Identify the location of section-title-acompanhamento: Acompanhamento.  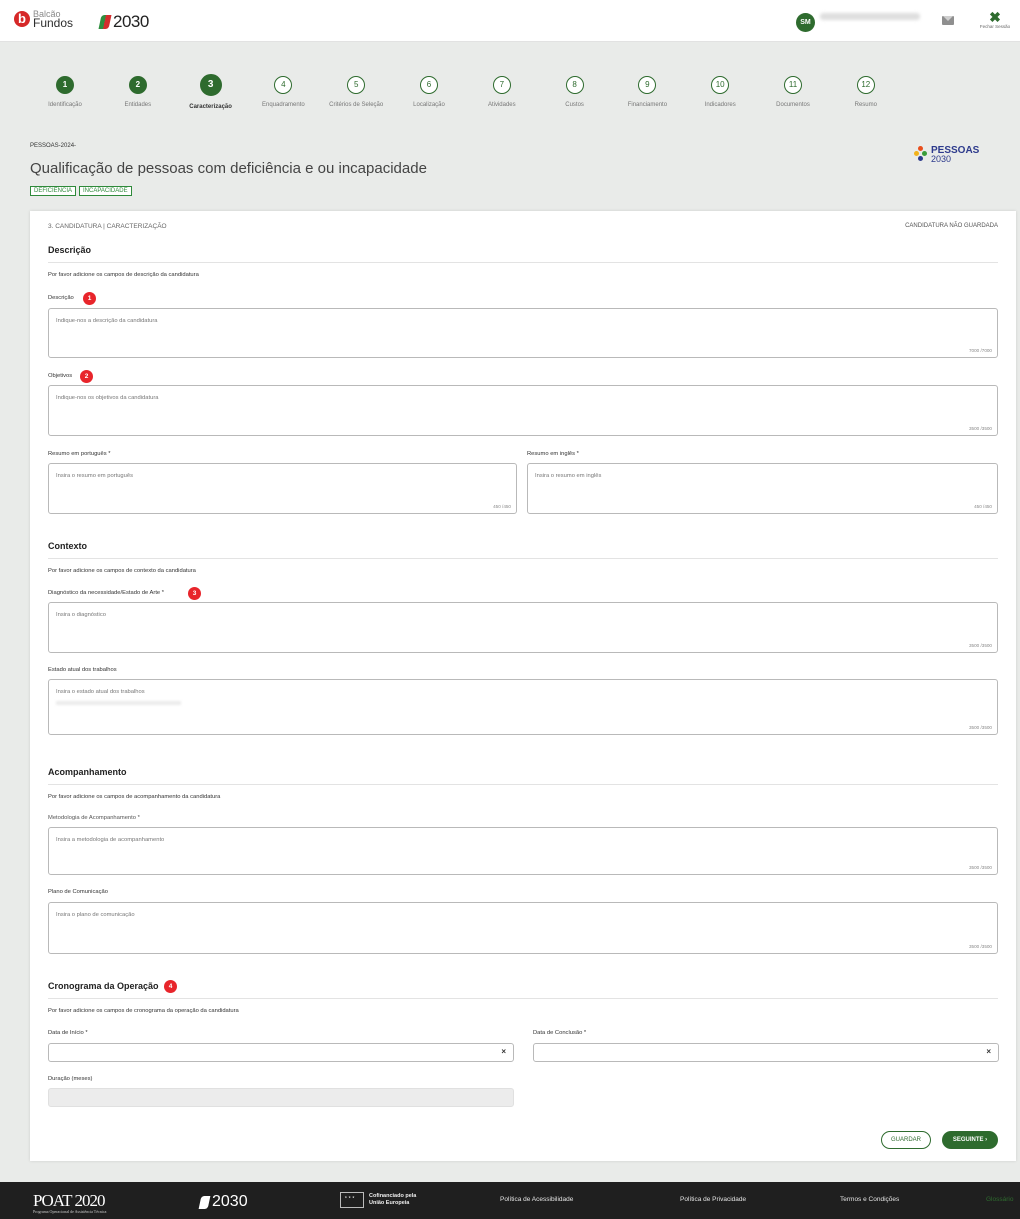
(87, 772).